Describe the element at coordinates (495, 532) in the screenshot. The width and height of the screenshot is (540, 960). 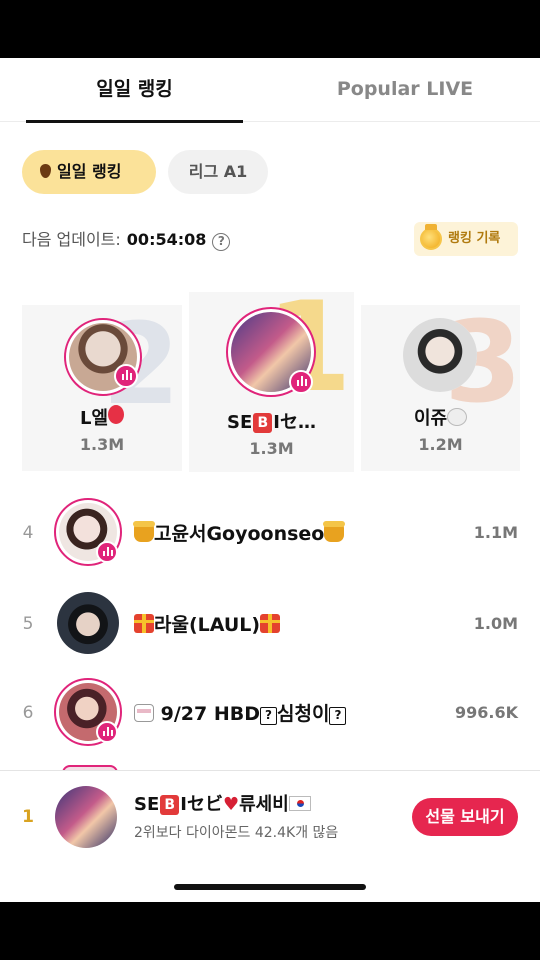
I see `row-score: 1.1M` at that location.